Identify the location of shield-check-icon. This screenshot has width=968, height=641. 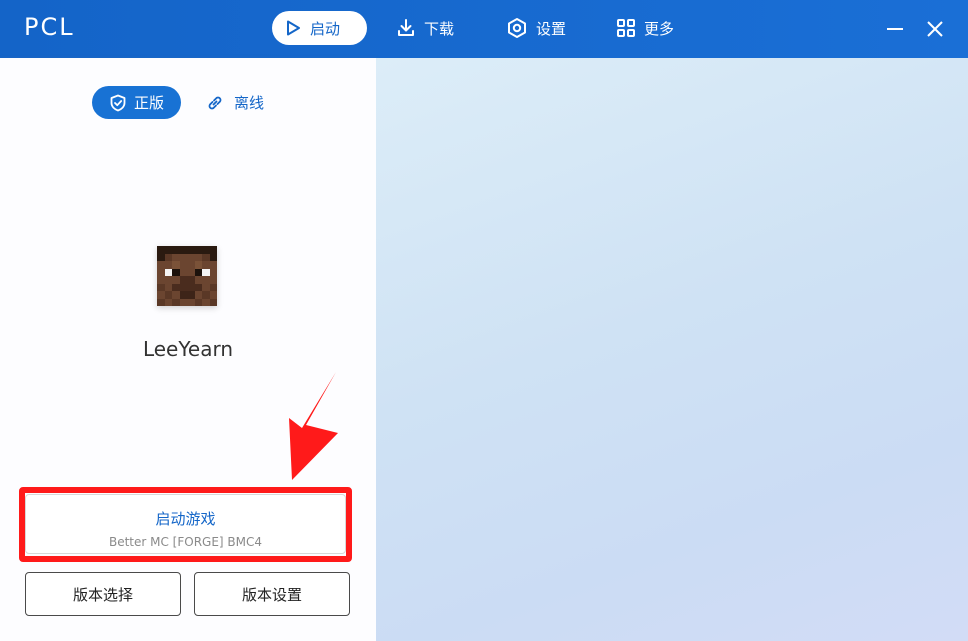
(118, 102).